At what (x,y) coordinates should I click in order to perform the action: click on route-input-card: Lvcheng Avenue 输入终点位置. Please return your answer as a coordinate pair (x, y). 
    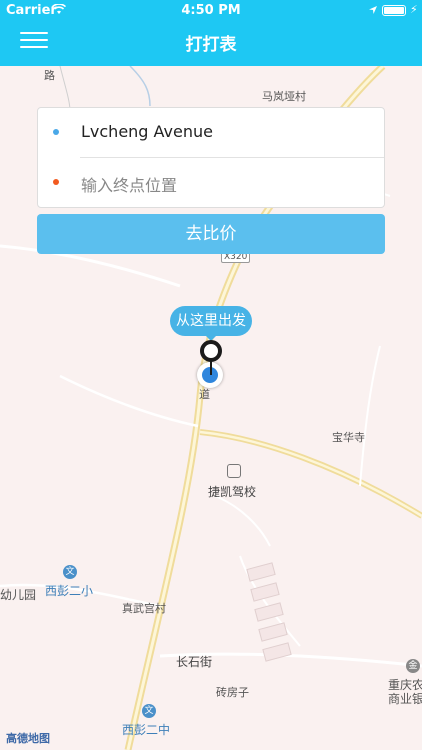
    Looking at the image, I should click on (211, 157).